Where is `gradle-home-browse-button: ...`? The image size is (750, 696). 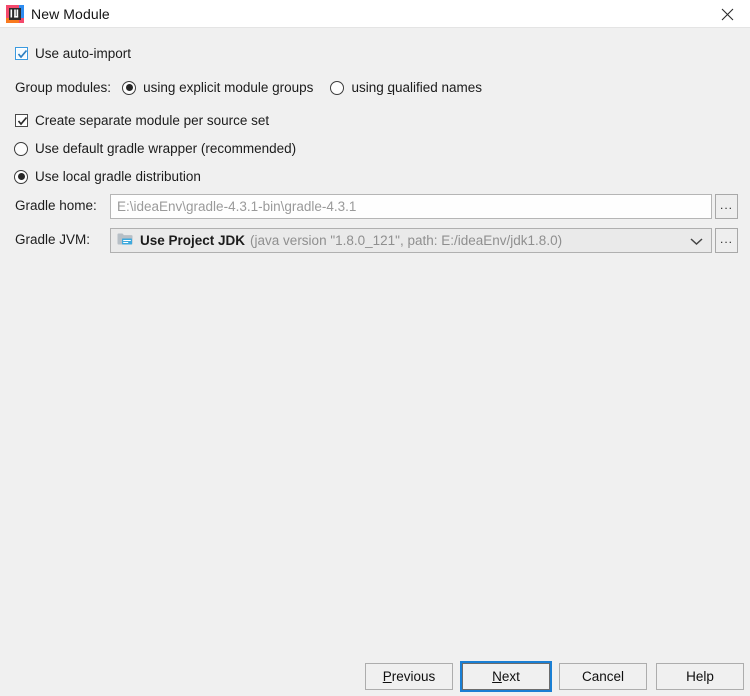 gradle-home-browse-button: ... is located at coordinates (726, 206).